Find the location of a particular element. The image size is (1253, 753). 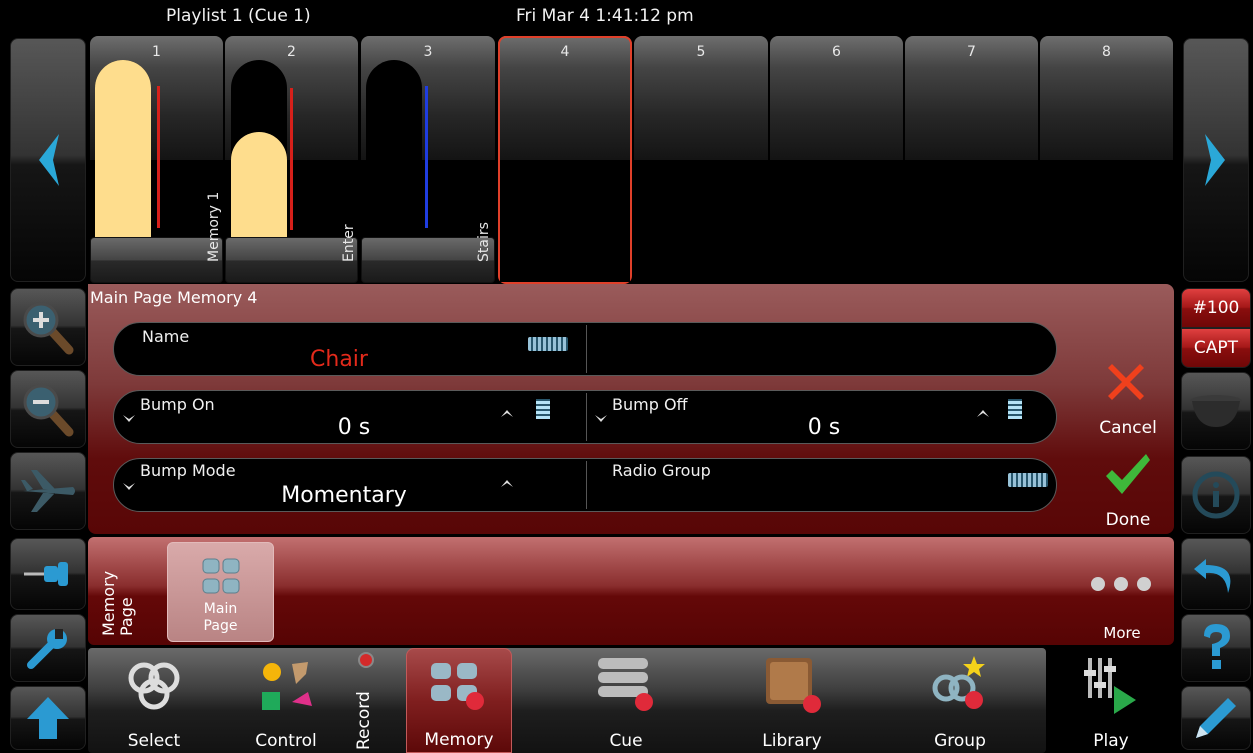

tab-library: Library is located at coordinates (792, 700).